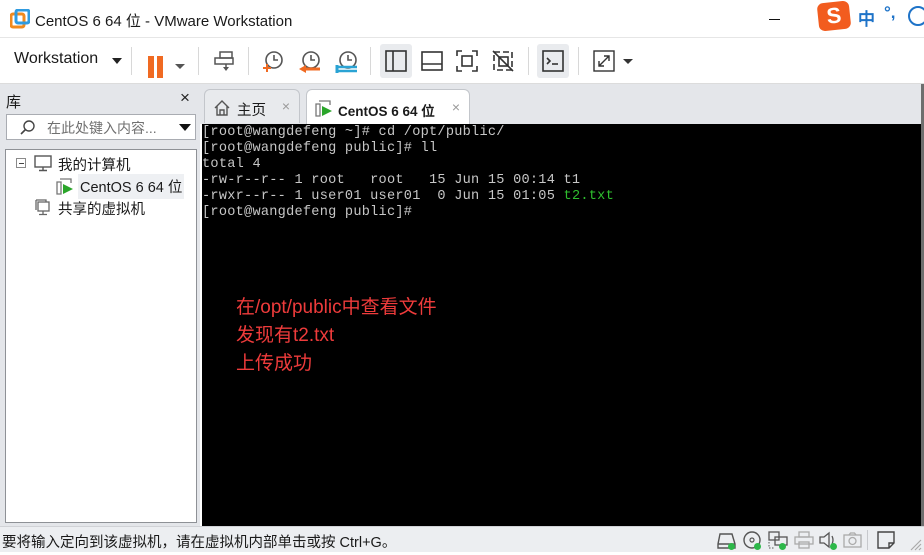 The height and width of the screenshot is (555, 924). I want to click on tree-item-my-computer: 我的计算机, so click(101, 163).